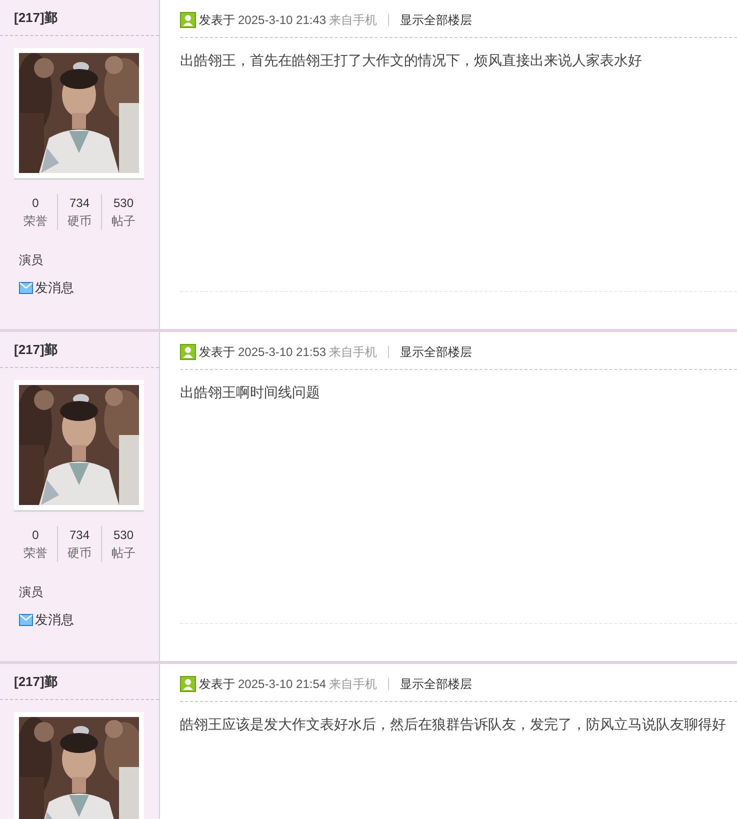 Image resolution: width=737 pixels, height=819 pixels. I want to click on post-content: 出皓翎王啊时间线问题, so click(250, 392).